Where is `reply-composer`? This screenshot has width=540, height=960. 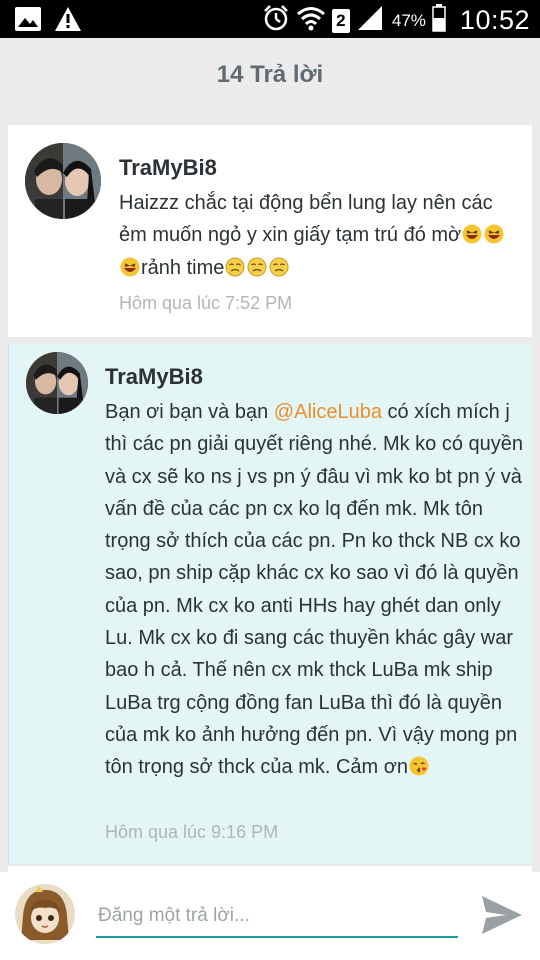 reply-composer is located at coordinates (270, 916).